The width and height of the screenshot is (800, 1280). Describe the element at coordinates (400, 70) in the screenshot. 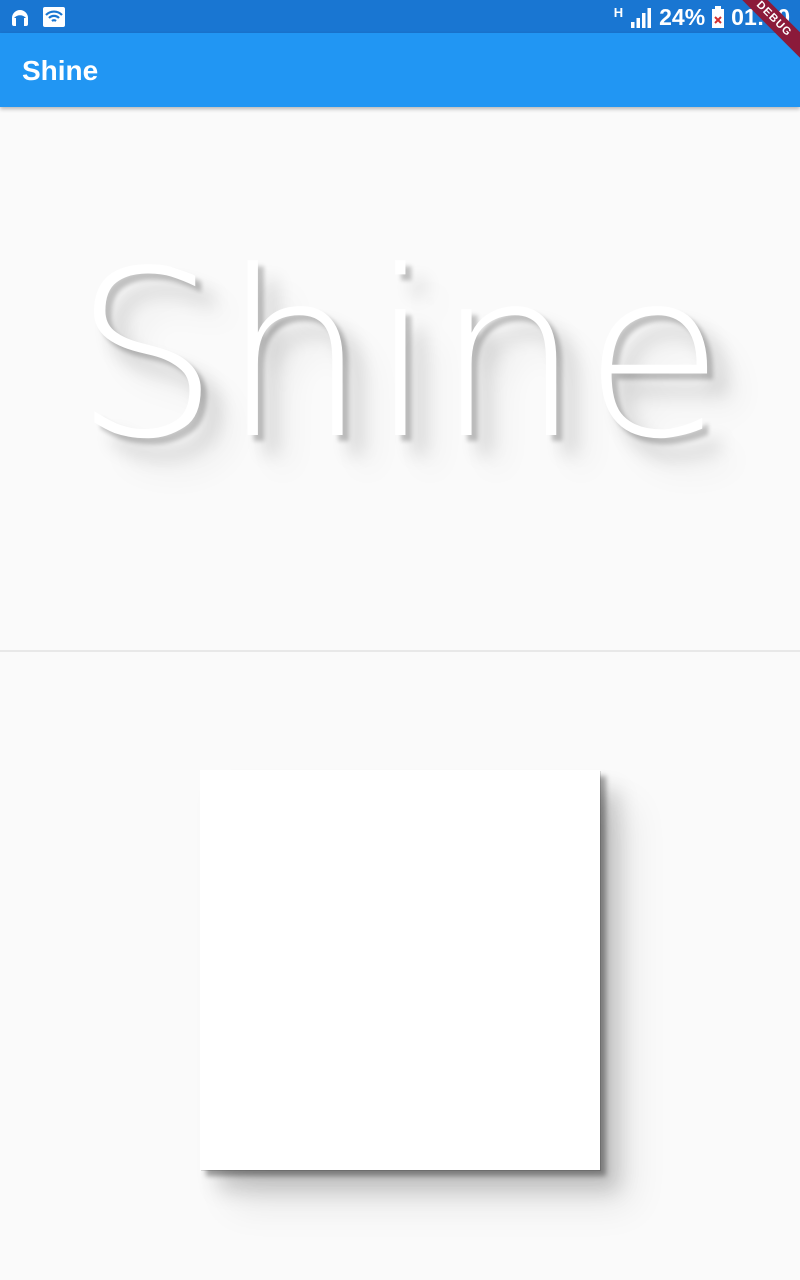

I see `app-bar: Shine` at that location.